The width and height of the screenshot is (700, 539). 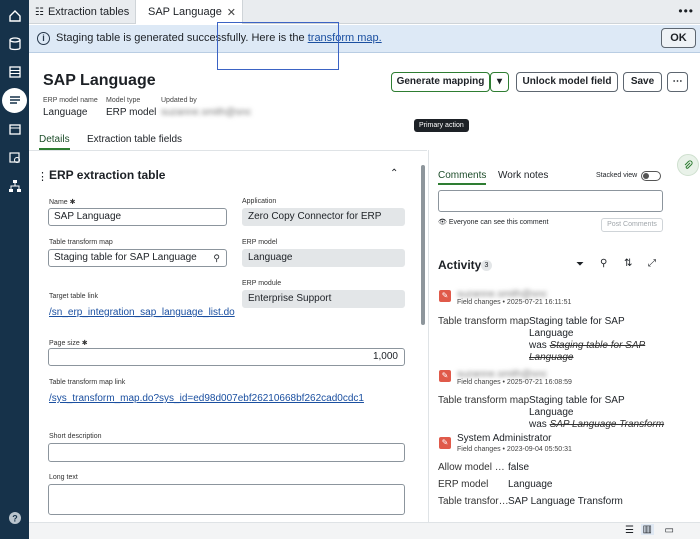 What do you see at coordinates (137, 217) in the screenshot?
I see `name-input: SAP Language` at bounding box center [137, 217].